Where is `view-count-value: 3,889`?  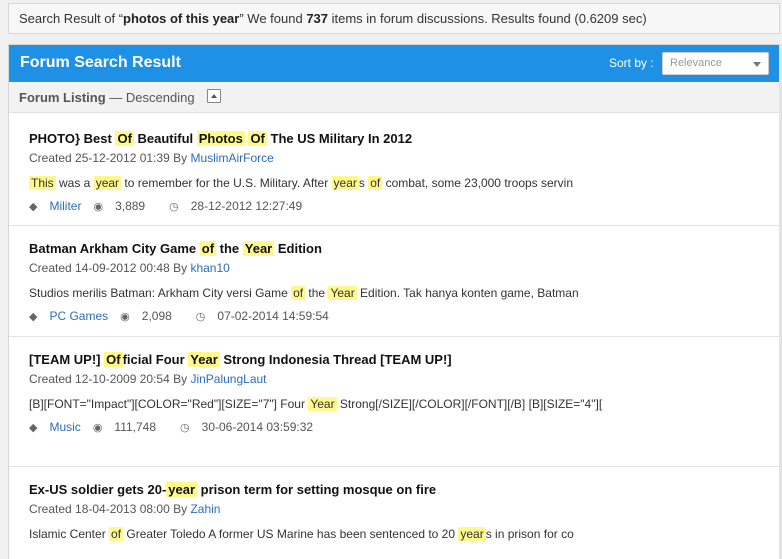 view-count-value: 3,889 is located at coordinates (130, 206).